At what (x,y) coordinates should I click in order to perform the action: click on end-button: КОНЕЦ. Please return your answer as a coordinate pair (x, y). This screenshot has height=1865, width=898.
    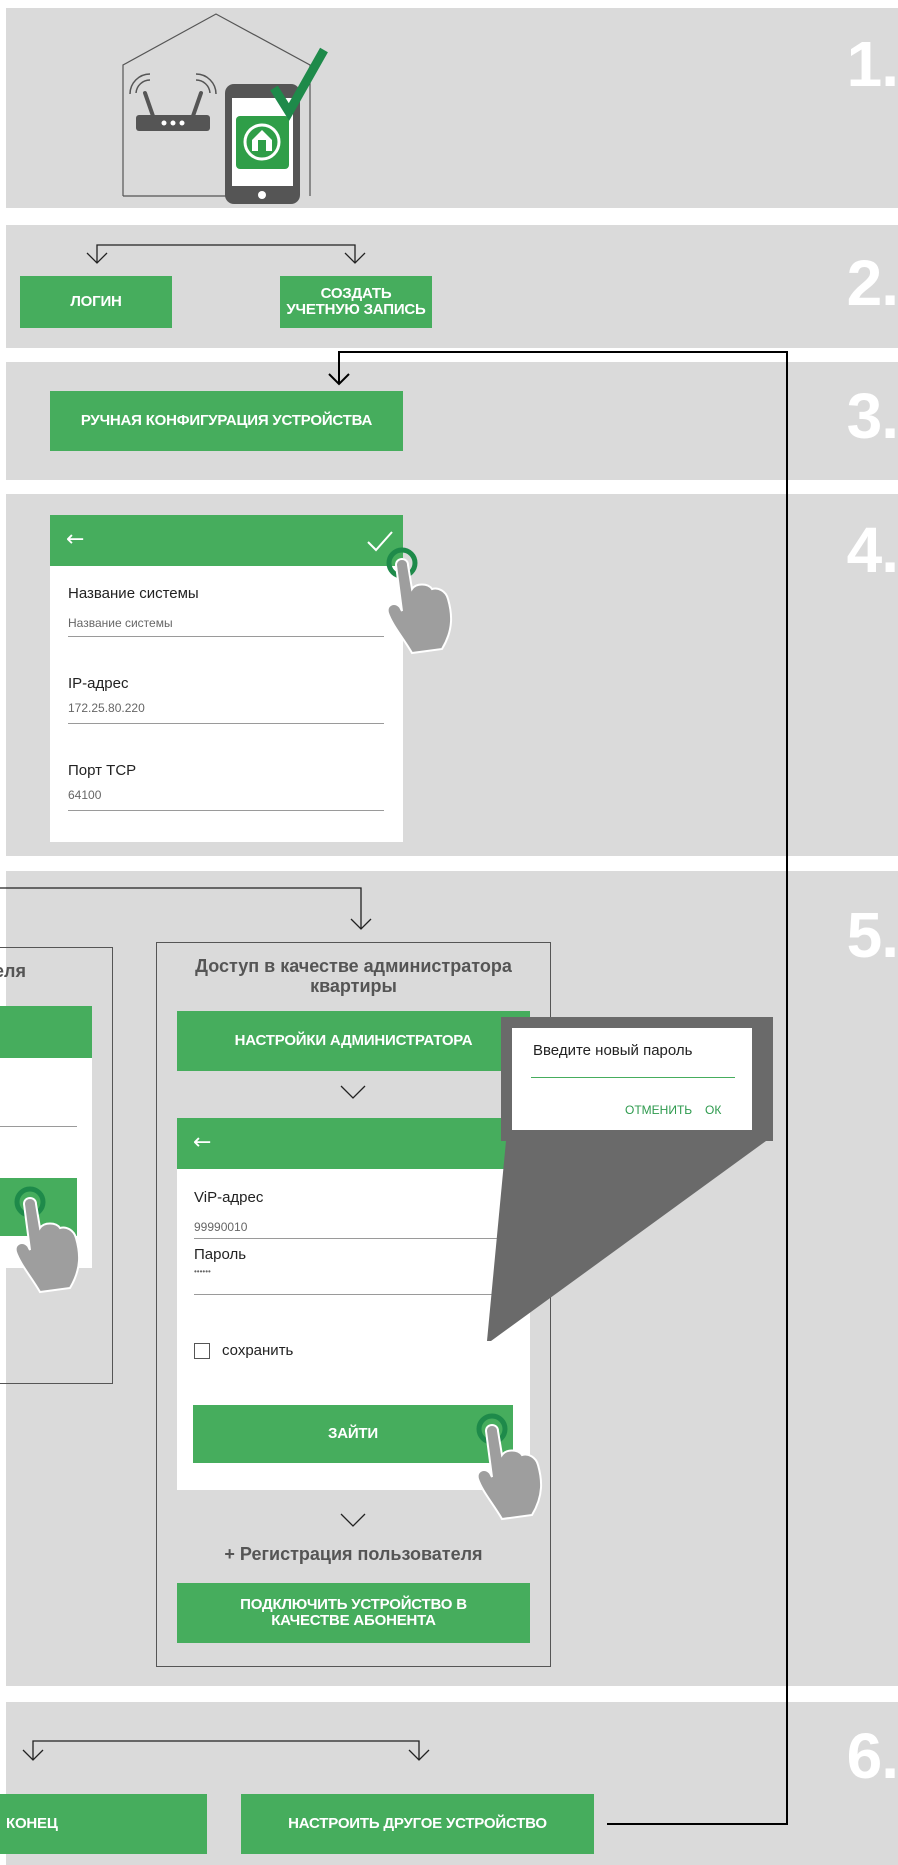
    Looking at the image, I should click on (103, 1824).